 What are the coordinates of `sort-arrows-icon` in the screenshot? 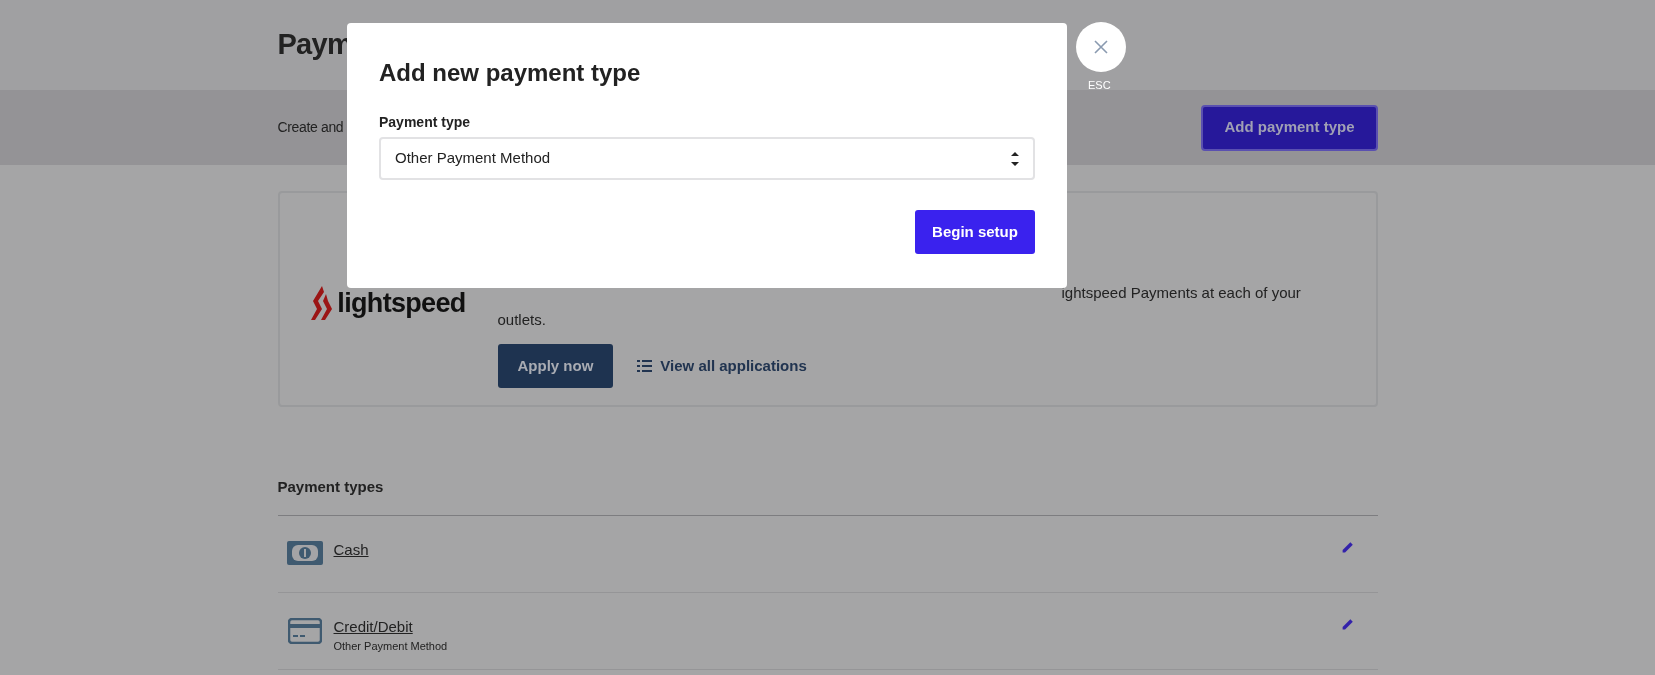 It's located at (1015, 158).